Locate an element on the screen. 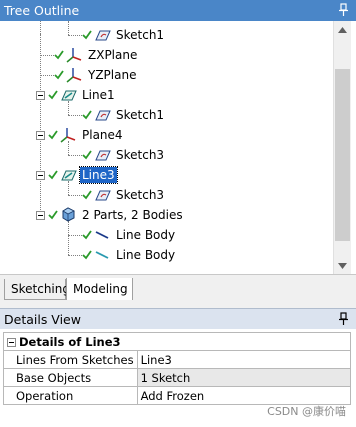 The height and width of the screenshot is (427, 356). tree-node-label: YZPlane is located at coordinates (112, 75).